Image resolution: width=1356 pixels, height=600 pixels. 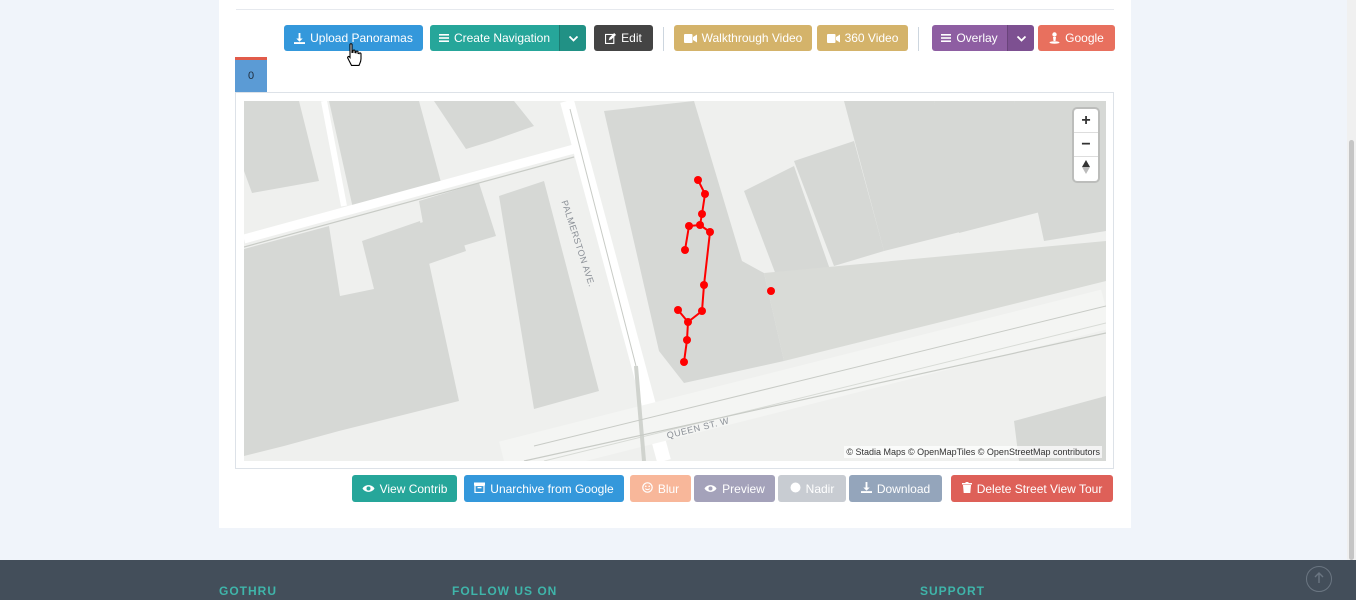 I want to click on preview-label: Preview, so click(x=743, y=488).